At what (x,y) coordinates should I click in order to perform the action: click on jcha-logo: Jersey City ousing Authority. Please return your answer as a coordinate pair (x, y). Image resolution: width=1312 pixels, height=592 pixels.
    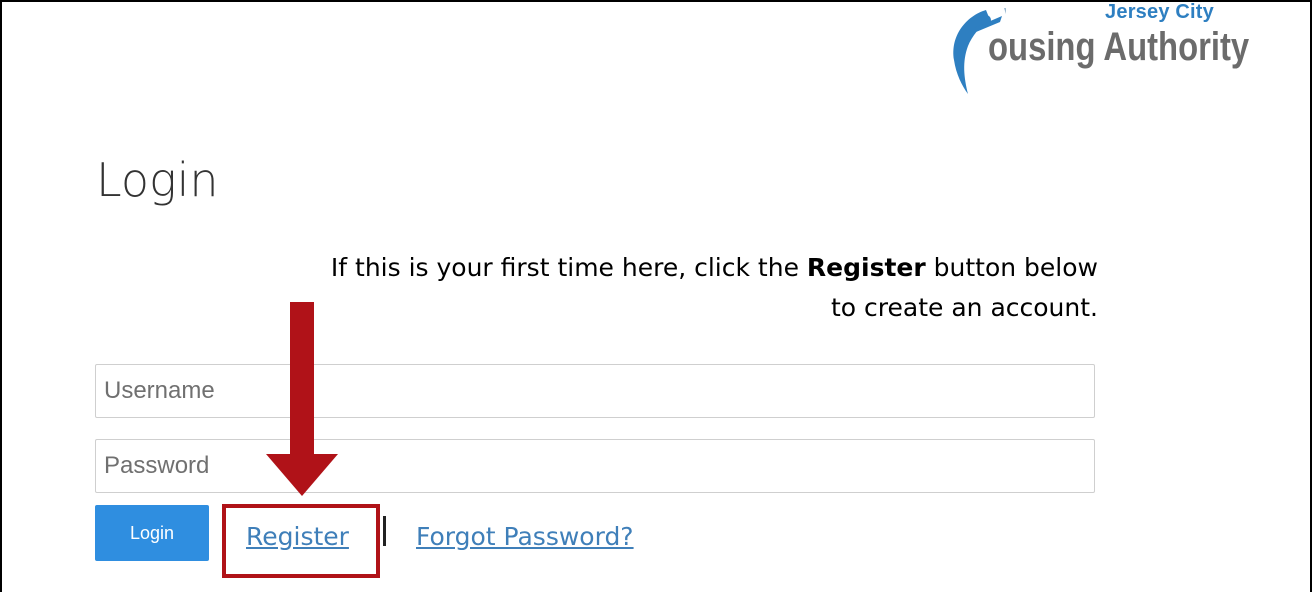
    Looking at the image, I should click on (1098, 49).